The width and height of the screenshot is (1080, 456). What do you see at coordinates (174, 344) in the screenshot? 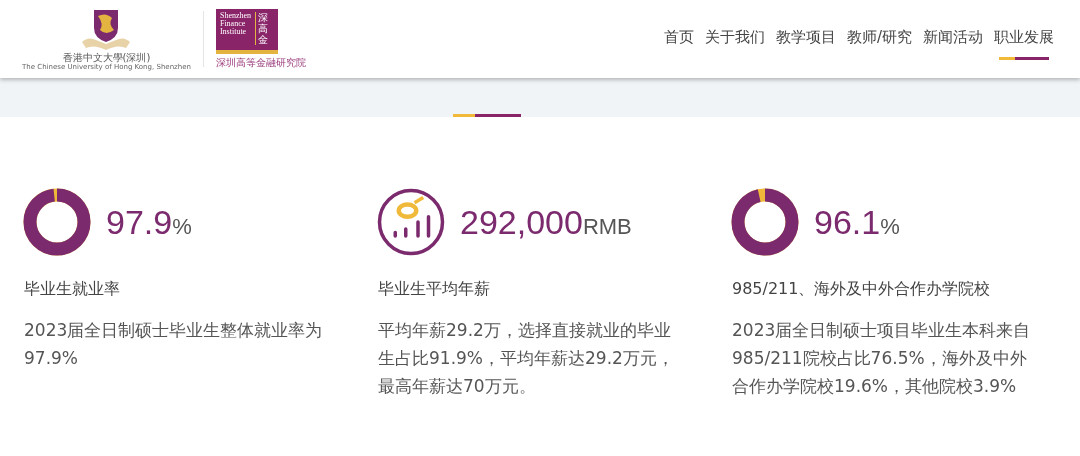
I see `stat-description: 2023届全日制硕士毕业生整体就业率为97.9%` at bounding box center [174, 344].